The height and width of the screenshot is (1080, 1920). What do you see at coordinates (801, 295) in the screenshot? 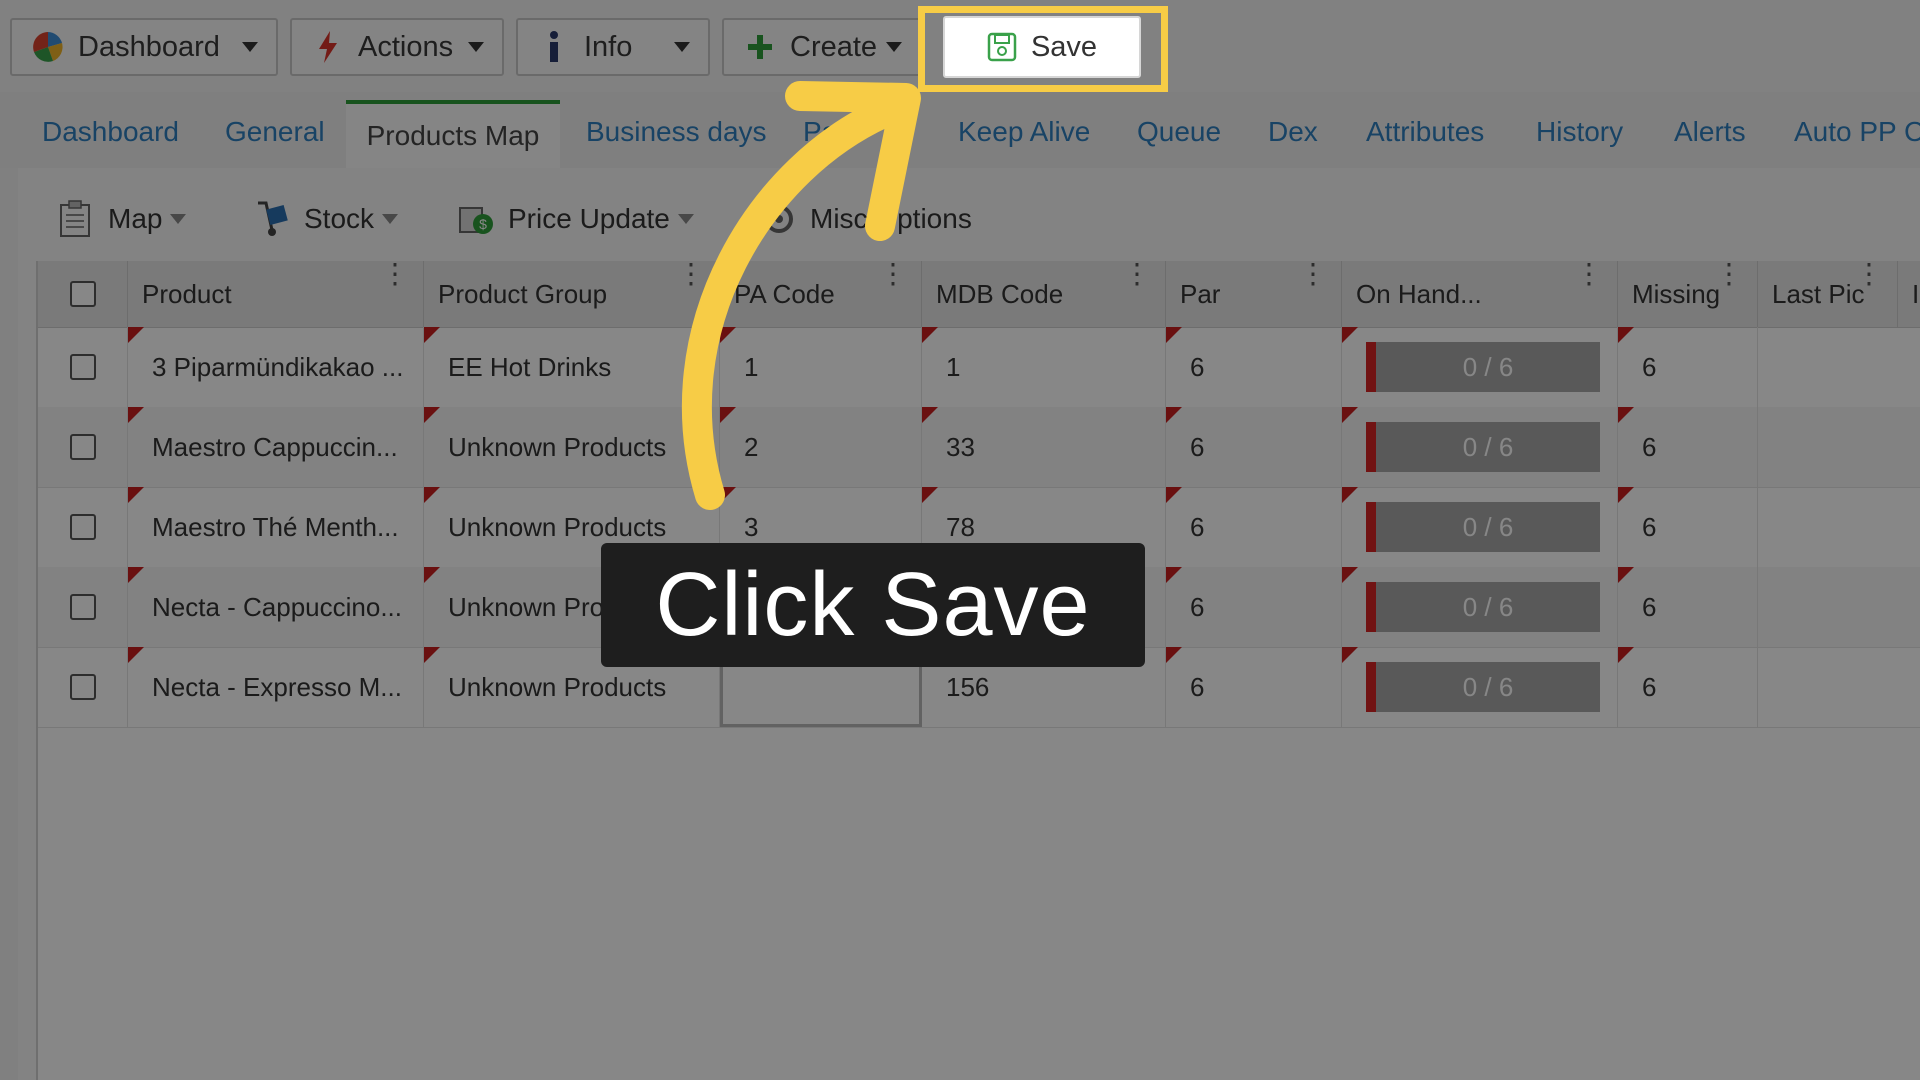
I see `pointer-arrow-icon` at bounding box center [801, 295].